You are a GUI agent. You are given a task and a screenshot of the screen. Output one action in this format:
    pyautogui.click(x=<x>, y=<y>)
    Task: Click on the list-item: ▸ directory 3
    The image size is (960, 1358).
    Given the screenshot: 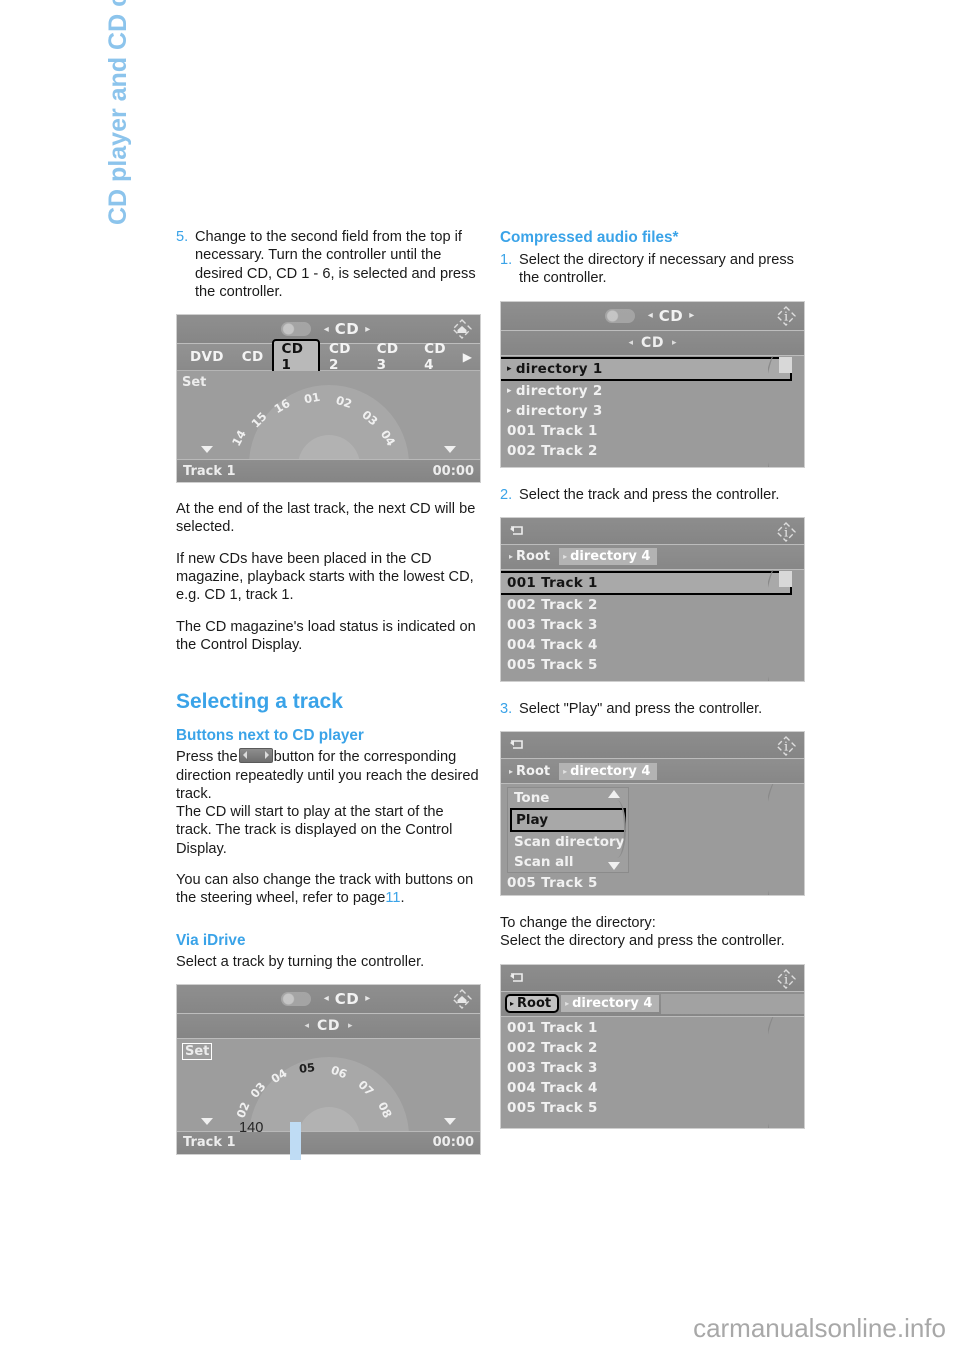 What is the action you would take?
    pyautogui.click(x=652, y=411)
    